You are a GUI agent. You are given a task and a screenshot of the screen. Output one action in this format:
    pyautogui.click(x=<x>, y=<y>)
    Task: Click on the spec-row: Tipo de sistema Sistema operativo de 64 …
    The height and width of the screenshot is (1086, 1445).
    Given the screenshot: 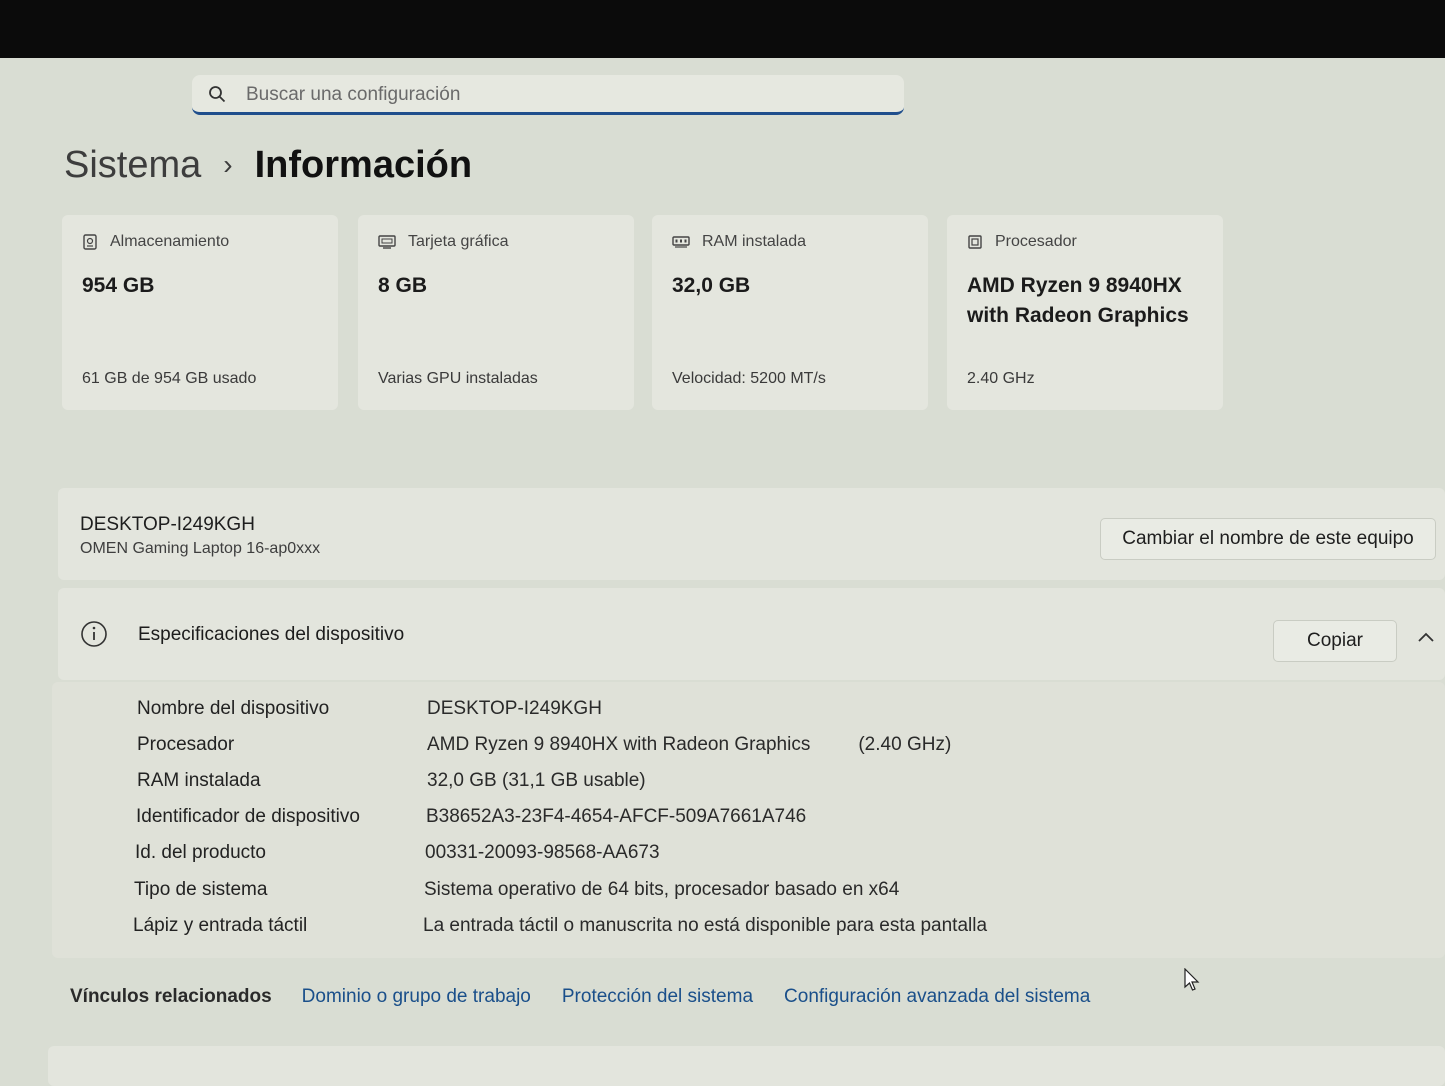 What is the action you would take?
    pyautogui.click(x=516, y=890)
    